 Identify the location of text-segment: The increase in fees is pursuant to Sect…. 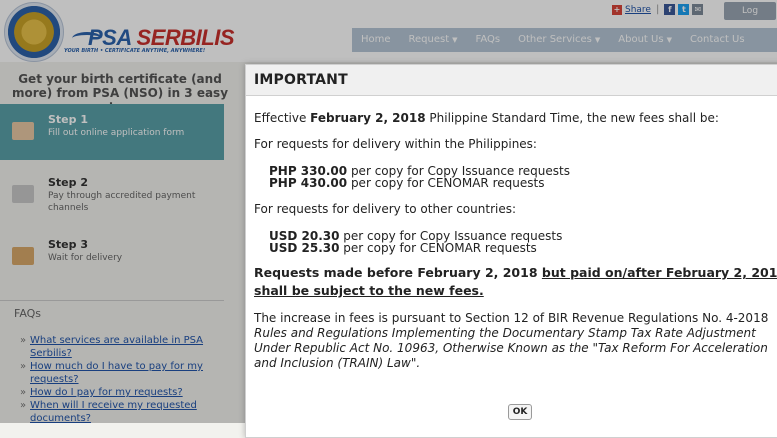
(511, 318).